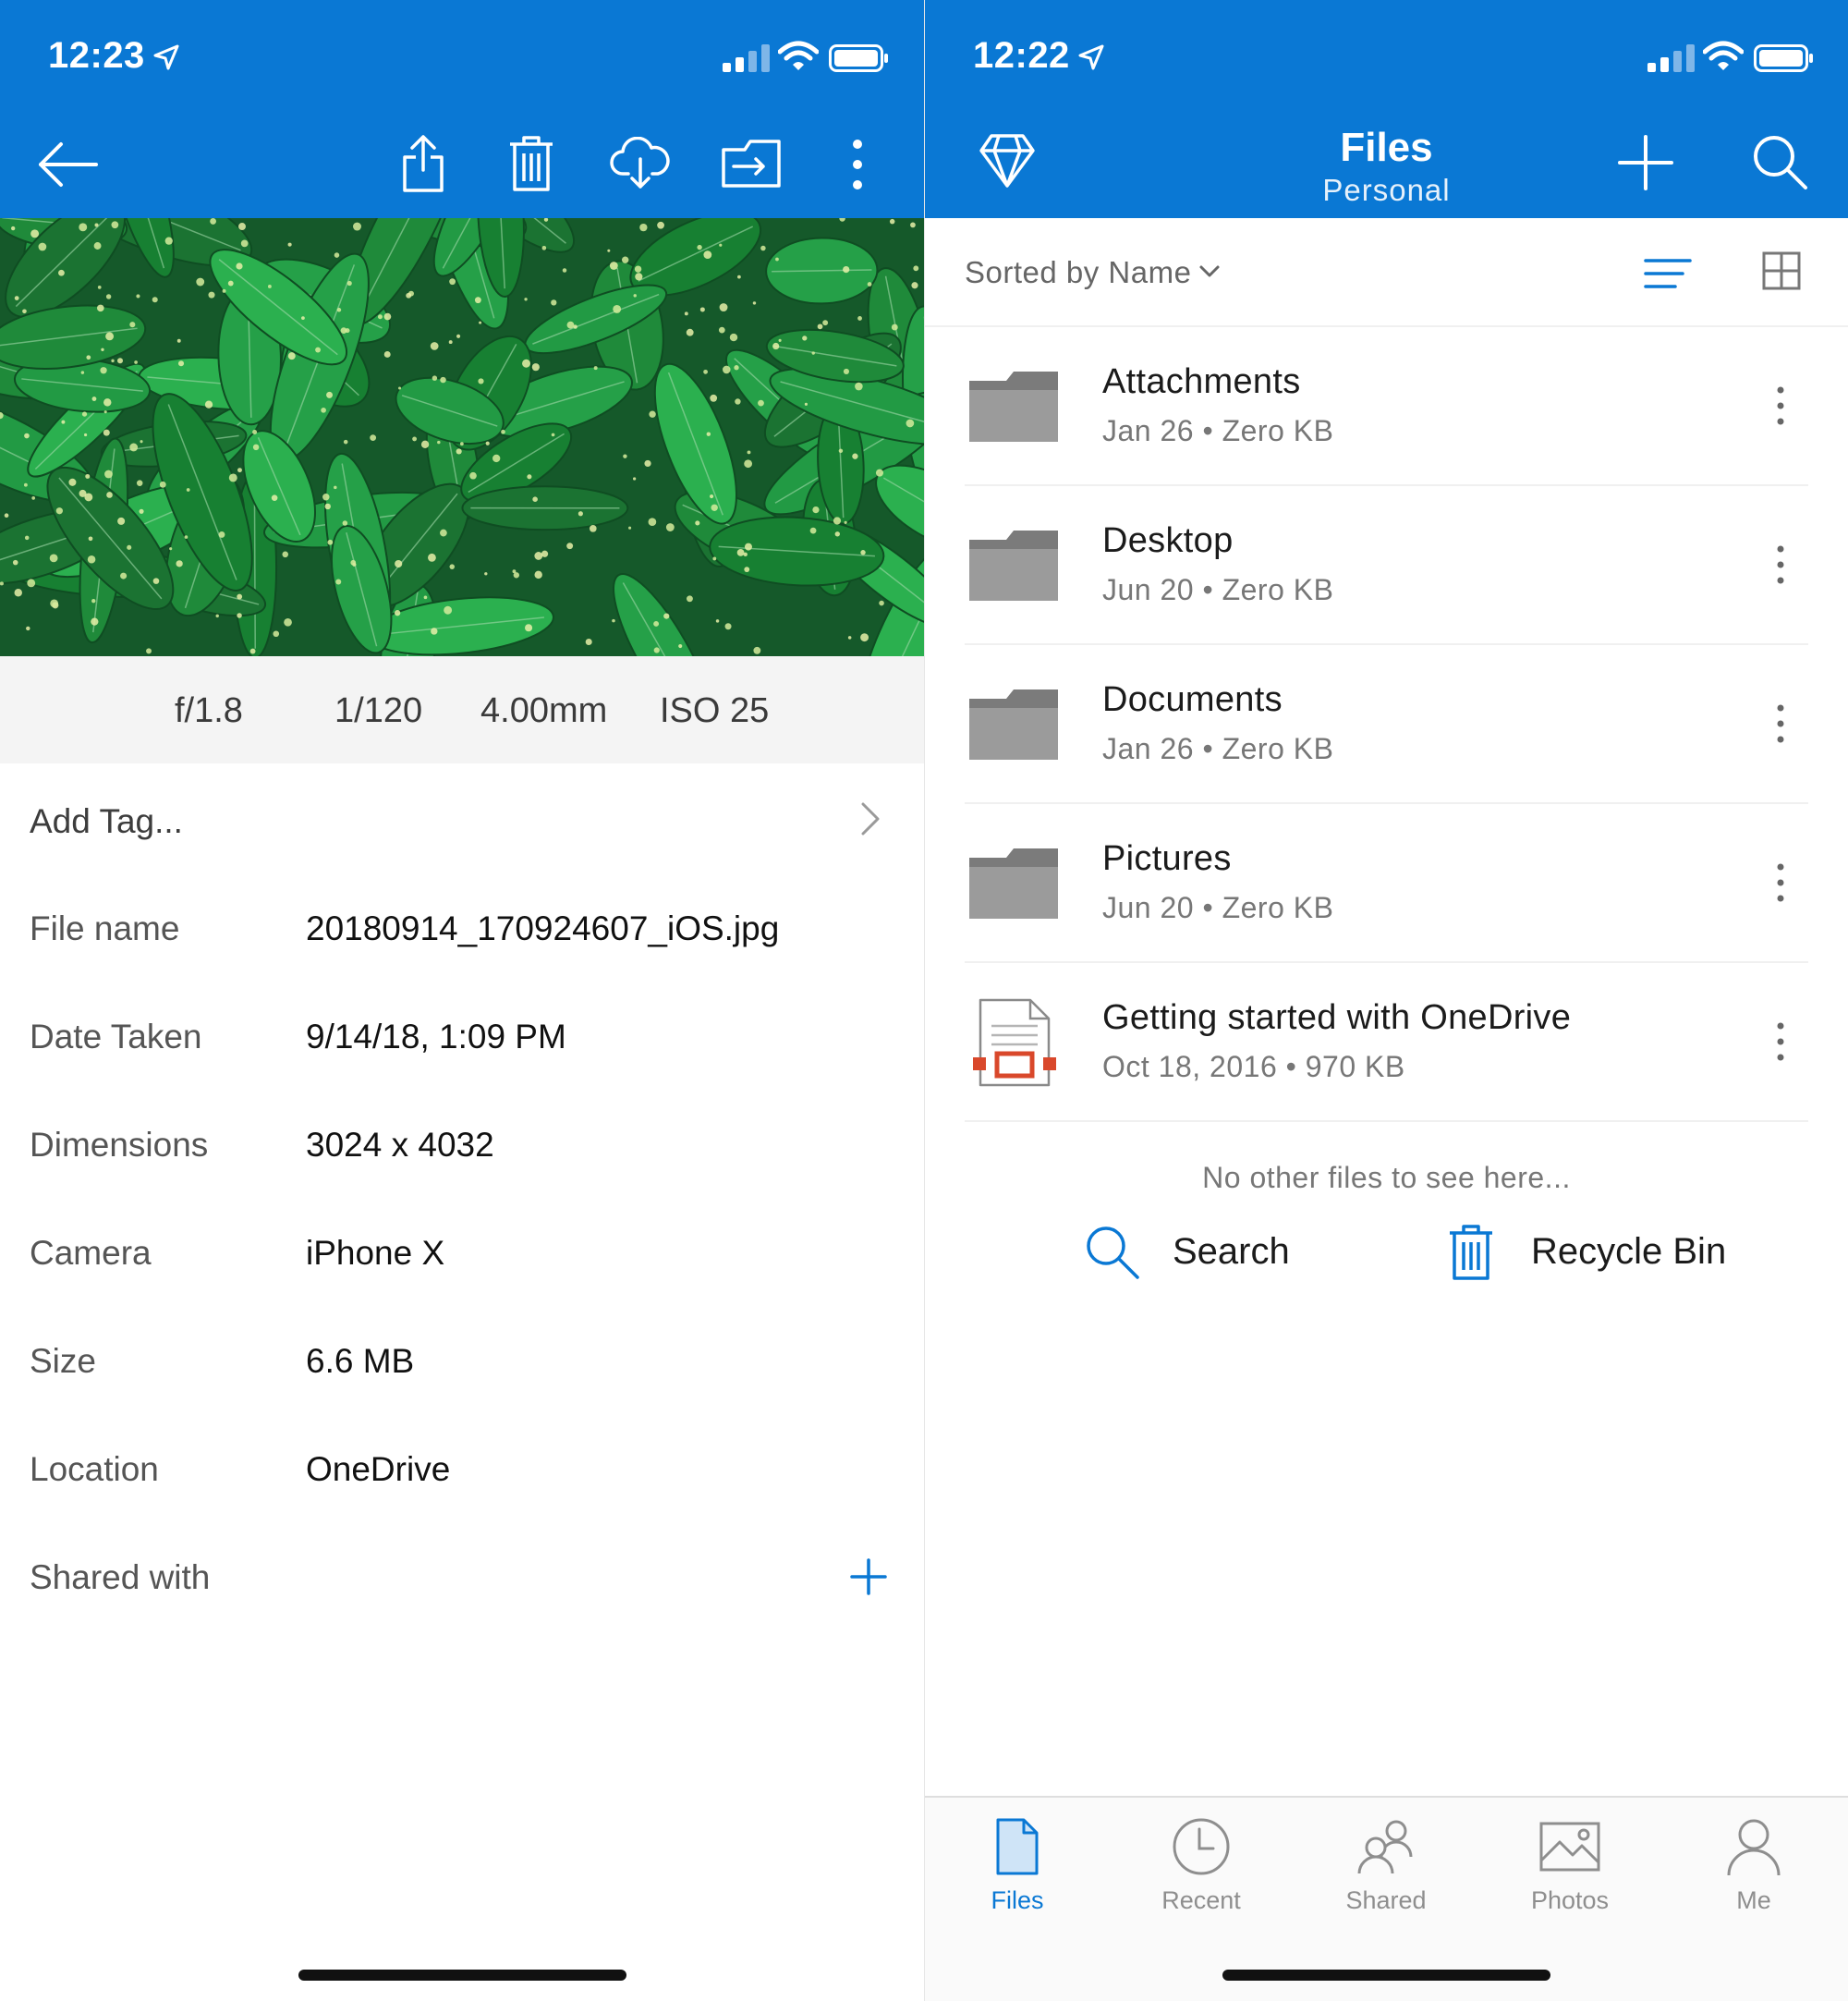  Describe the element at coordinates (67, 164) in the screenshot. I see `back-arrow-icon` at that location.